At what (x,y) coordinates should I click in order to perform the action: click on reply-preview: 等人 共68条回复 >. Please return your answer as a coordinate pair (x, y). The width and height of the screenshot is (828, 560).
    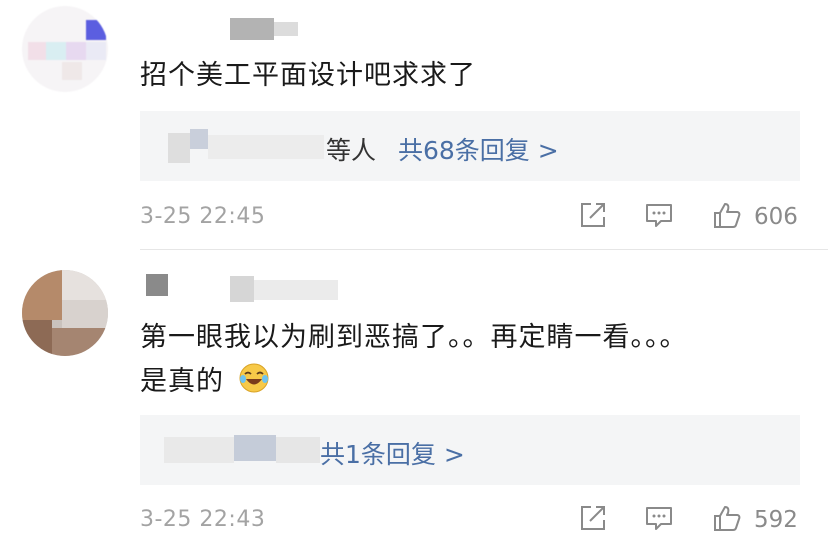
    Looking at the image, I should click on (470, 146).